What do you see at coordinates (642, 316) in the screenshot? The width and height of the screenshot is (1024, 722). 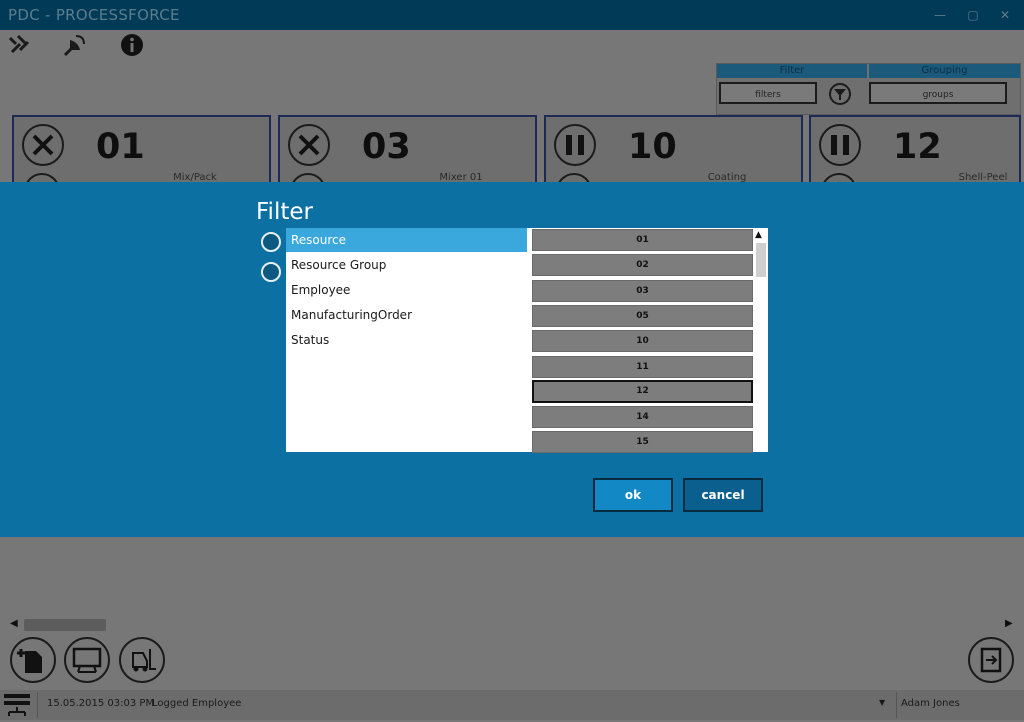 I see `value-item: 05` at bounding box center [642, 316].